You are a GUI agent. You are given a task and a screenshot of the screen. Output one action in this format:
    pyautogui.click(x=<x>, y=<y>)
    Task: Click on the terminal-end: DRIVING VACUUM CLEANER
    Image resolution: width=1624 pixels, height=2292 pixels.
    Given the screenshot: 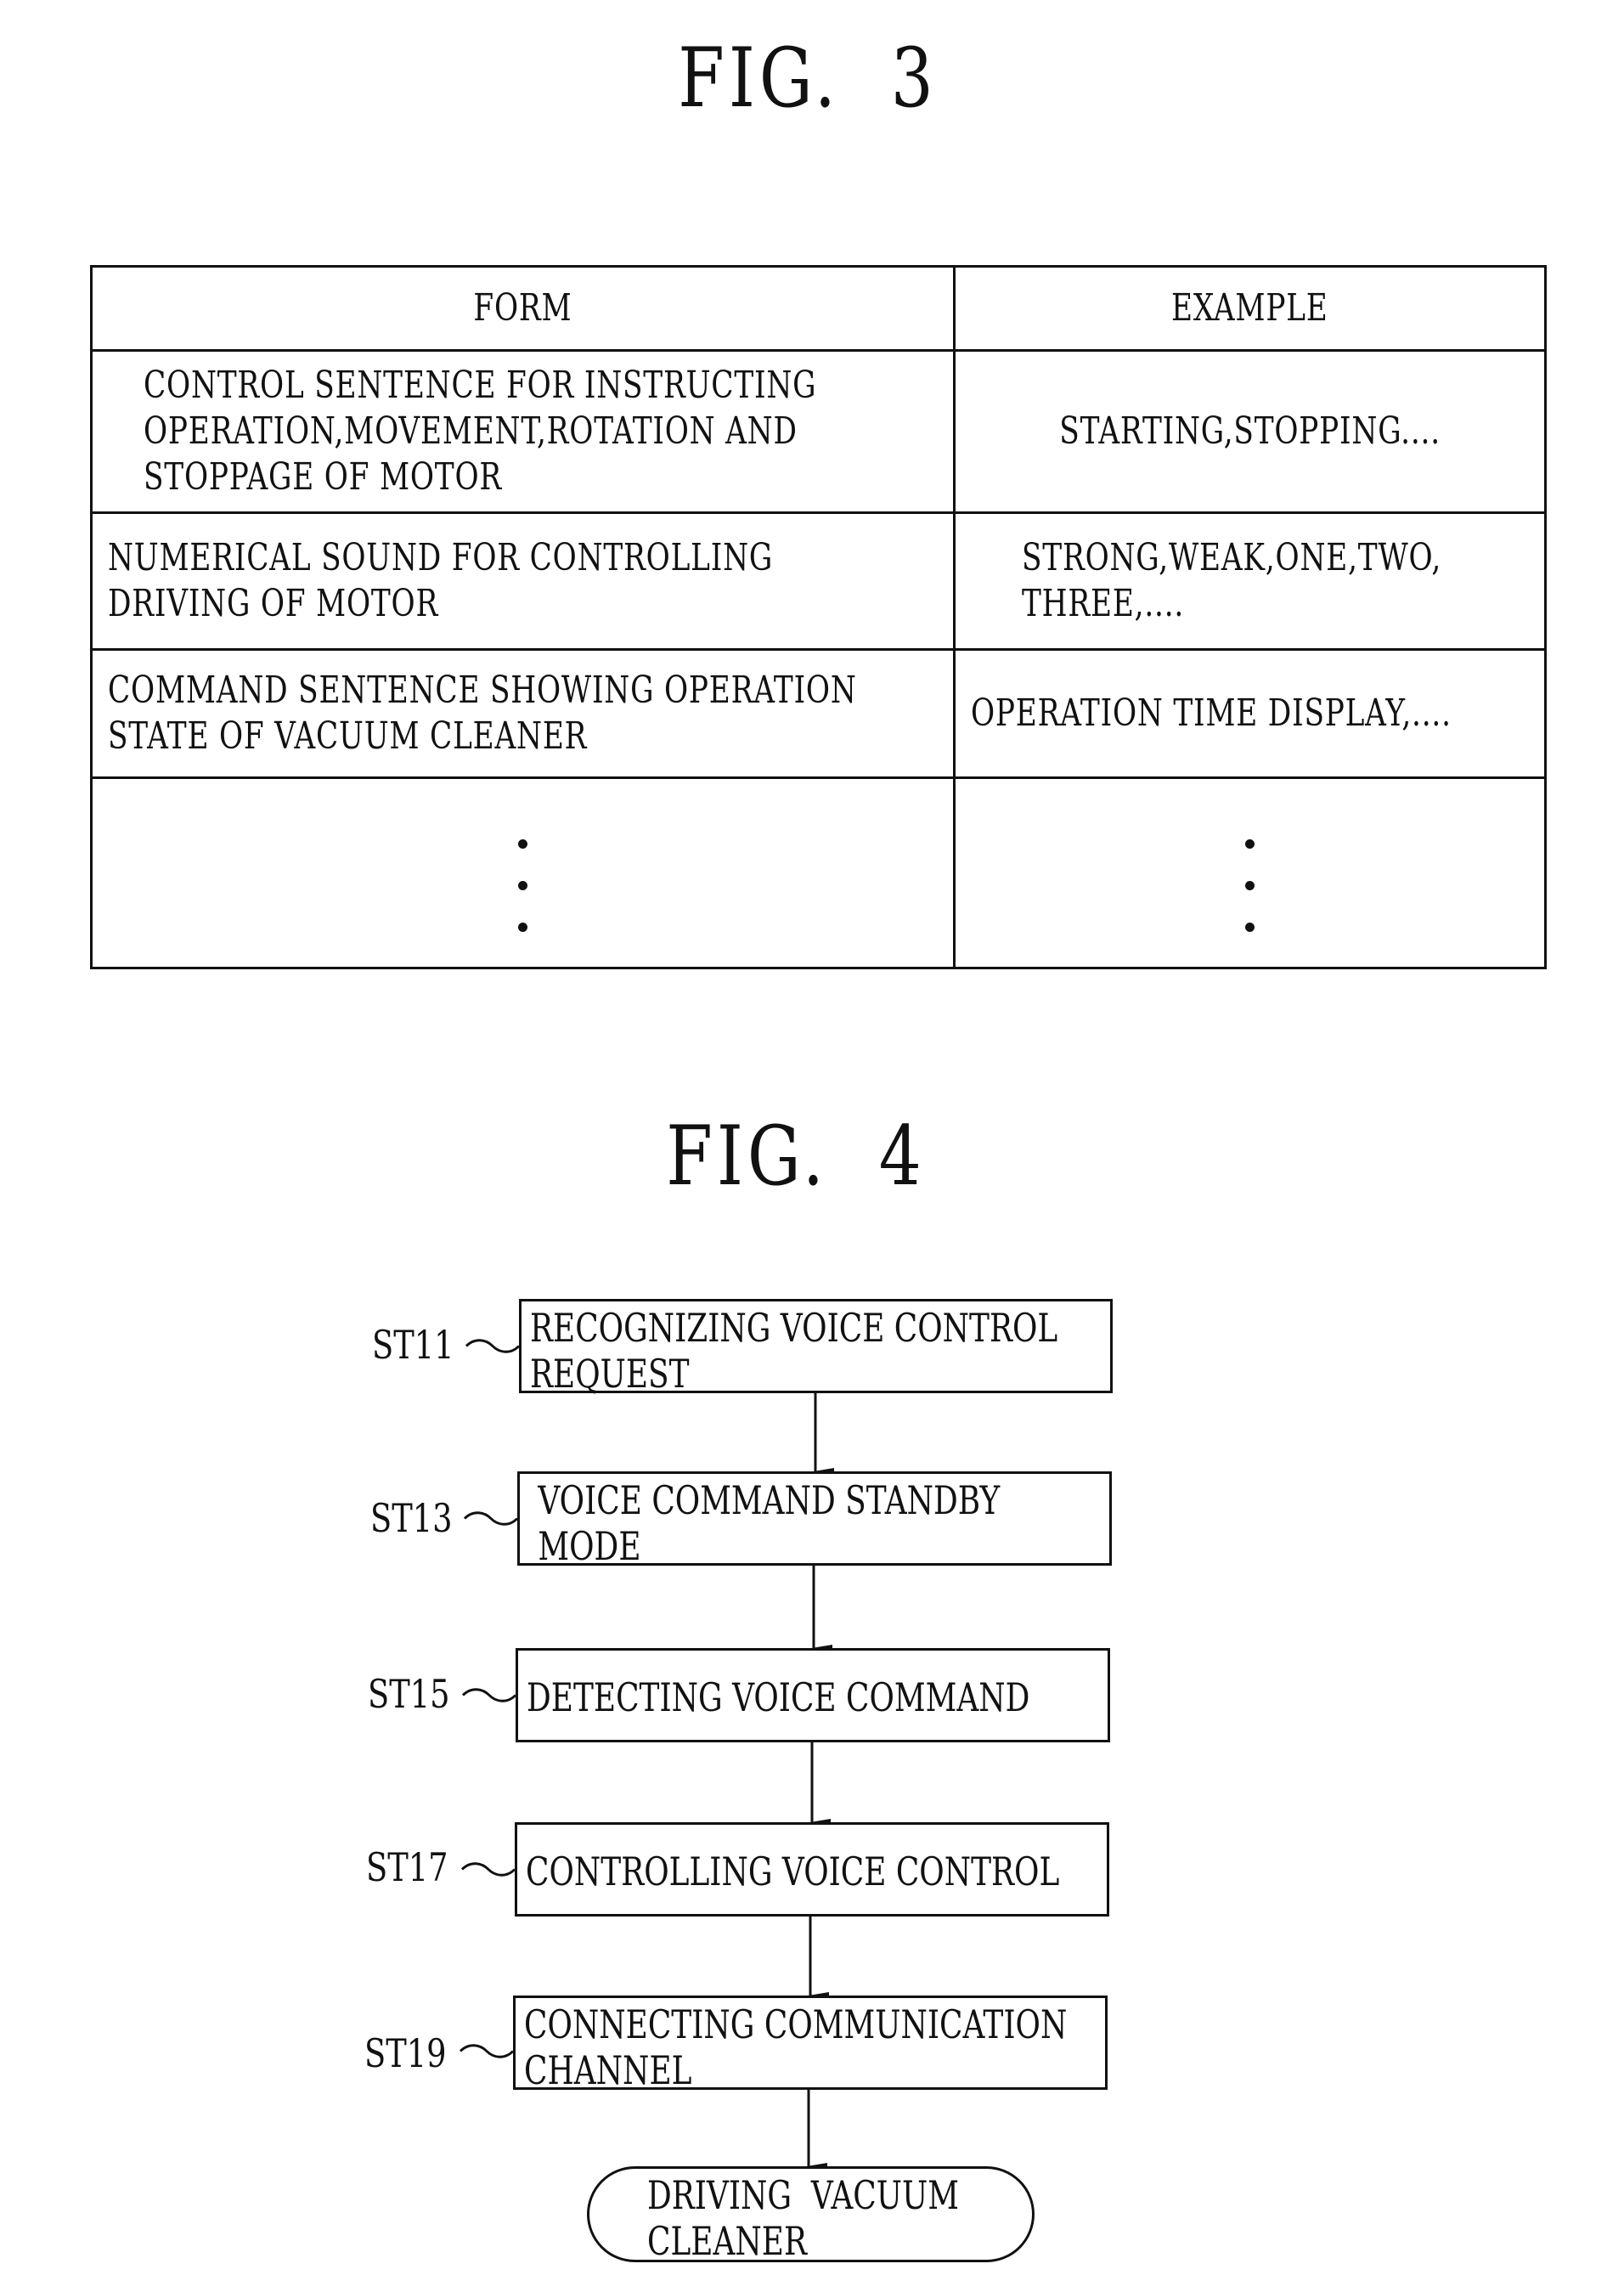 What is the action you would take?
    pyautogui.click(x=811, y=2215)
    